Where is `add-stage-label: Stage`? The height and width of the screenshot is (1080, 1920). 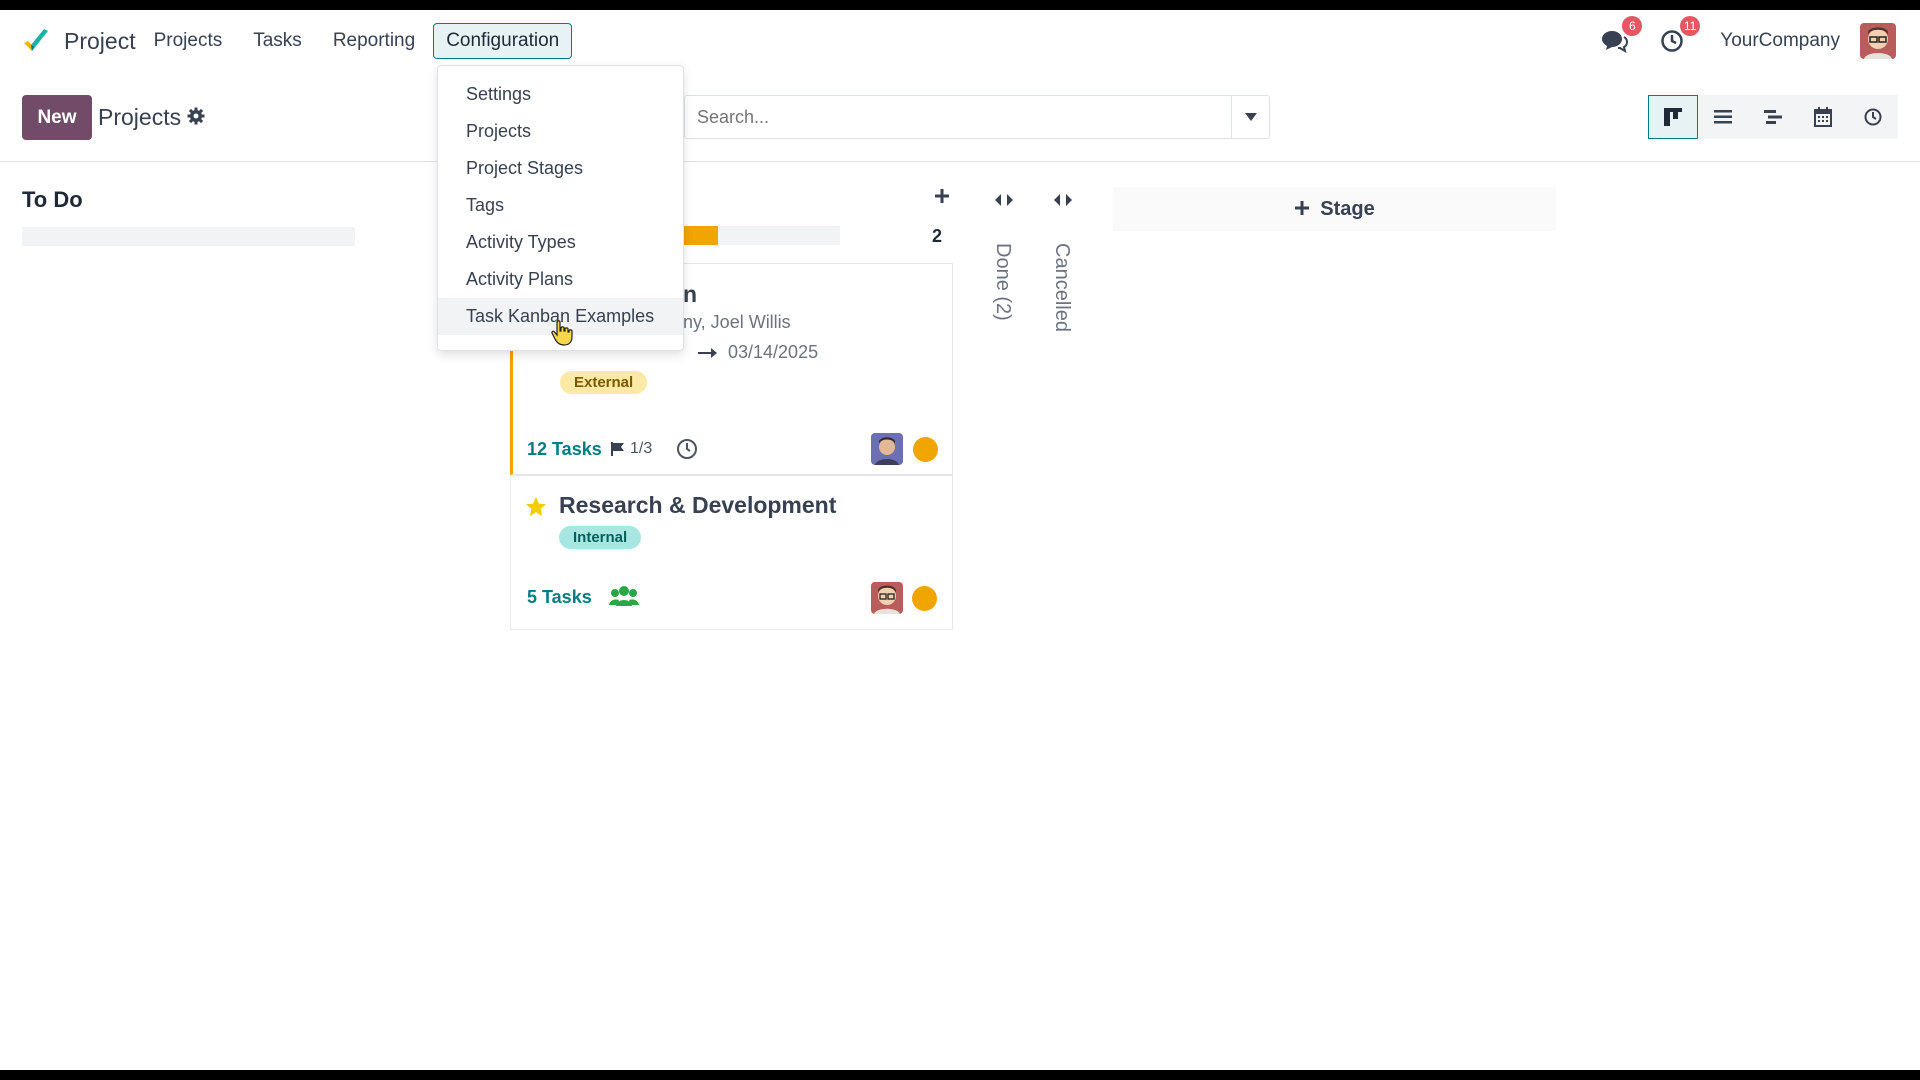 add-stage-label: Stage is located at coordinates (1347, 208).